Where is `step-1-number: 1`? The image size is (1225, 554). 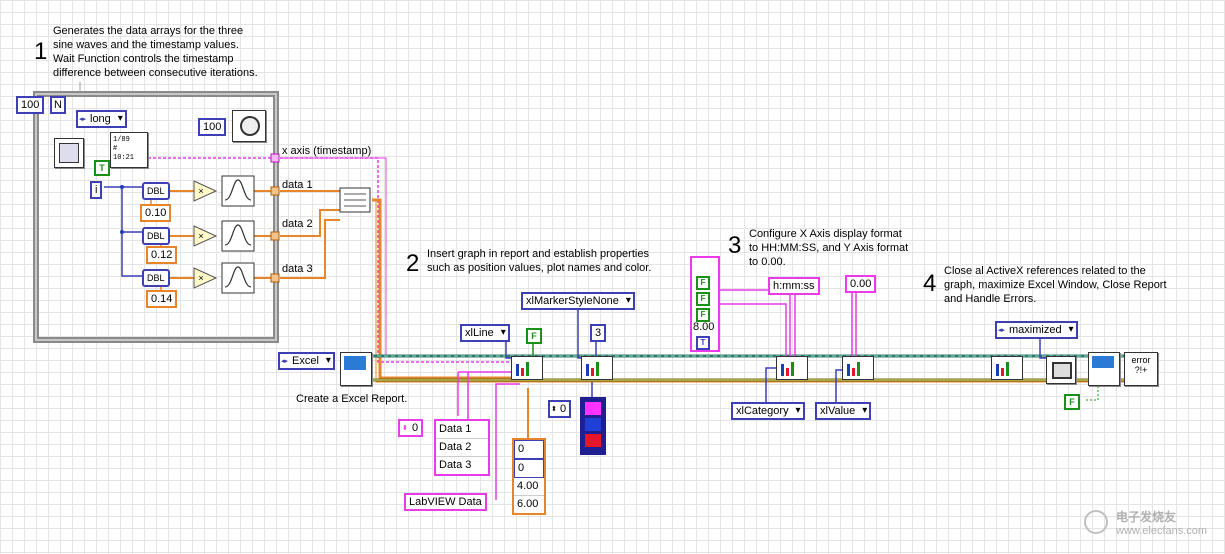
step-1-number: 1 is located at coordinates (41, 51).